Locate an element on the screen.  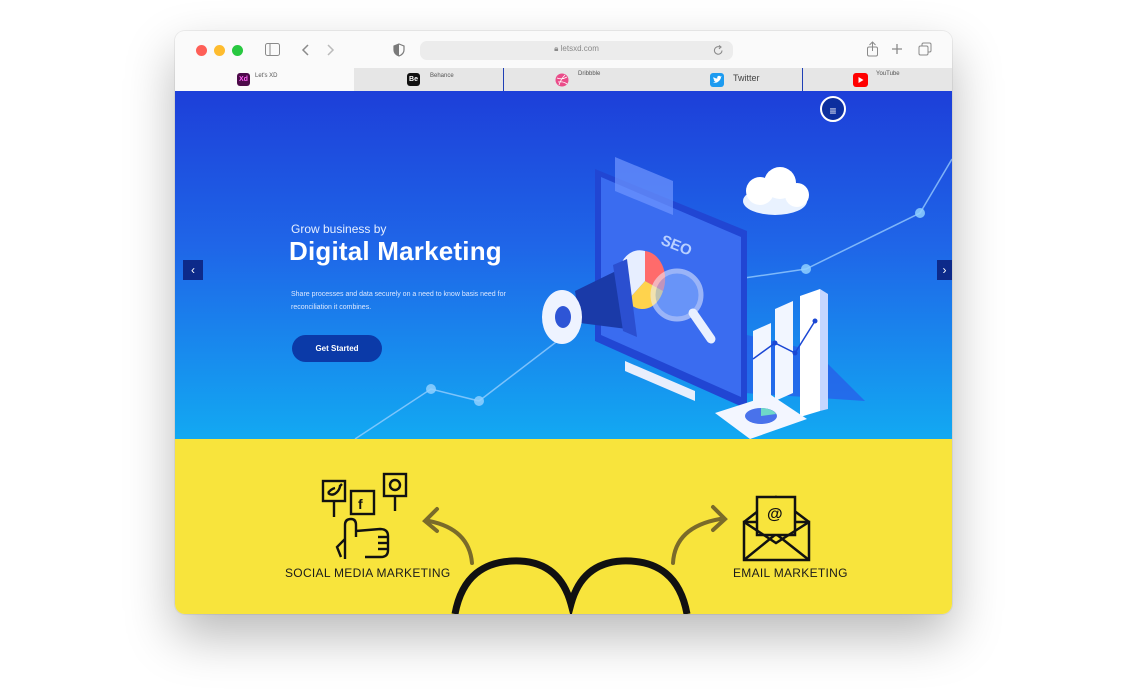
facebook-icon: f is located at coordinates (360, 504).